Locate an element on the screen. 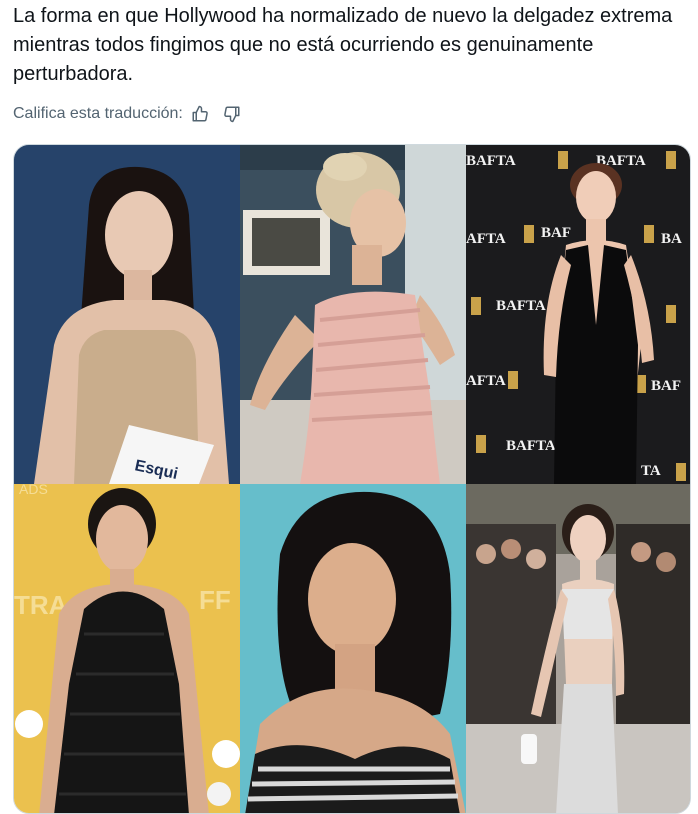  photo-6-image is located at coordinates (578, 648).